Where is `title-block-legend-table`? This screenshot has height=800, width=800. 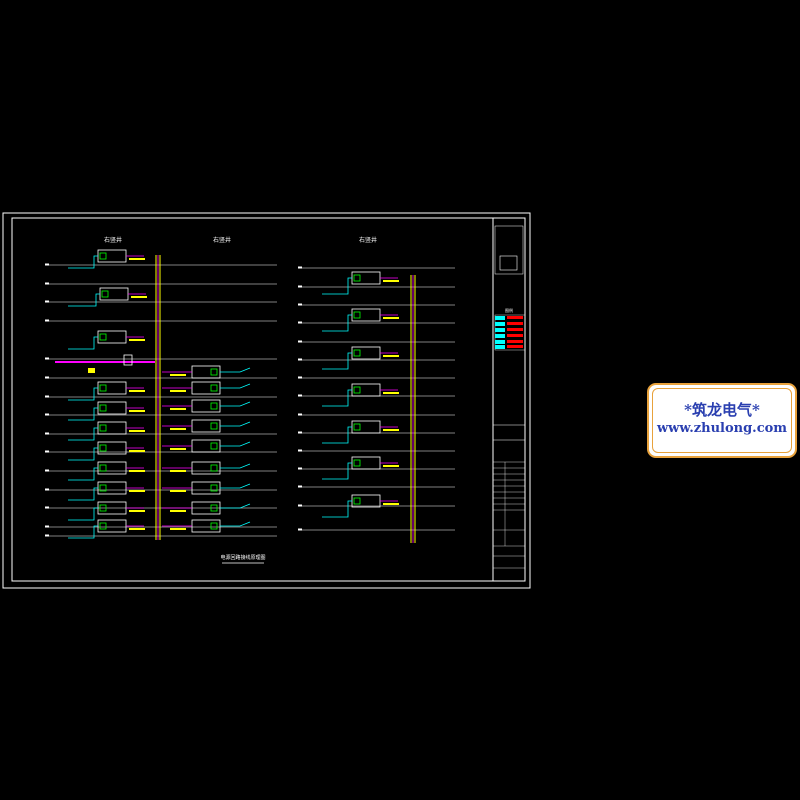
title-block-legend-table is located at coordinates (510, 332).